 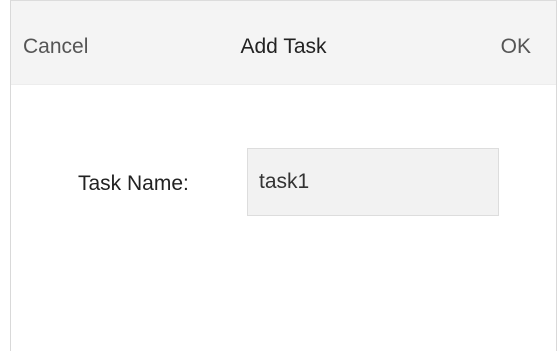 I want to click on dialog-title: Add Task, so click(x=283, y=46).